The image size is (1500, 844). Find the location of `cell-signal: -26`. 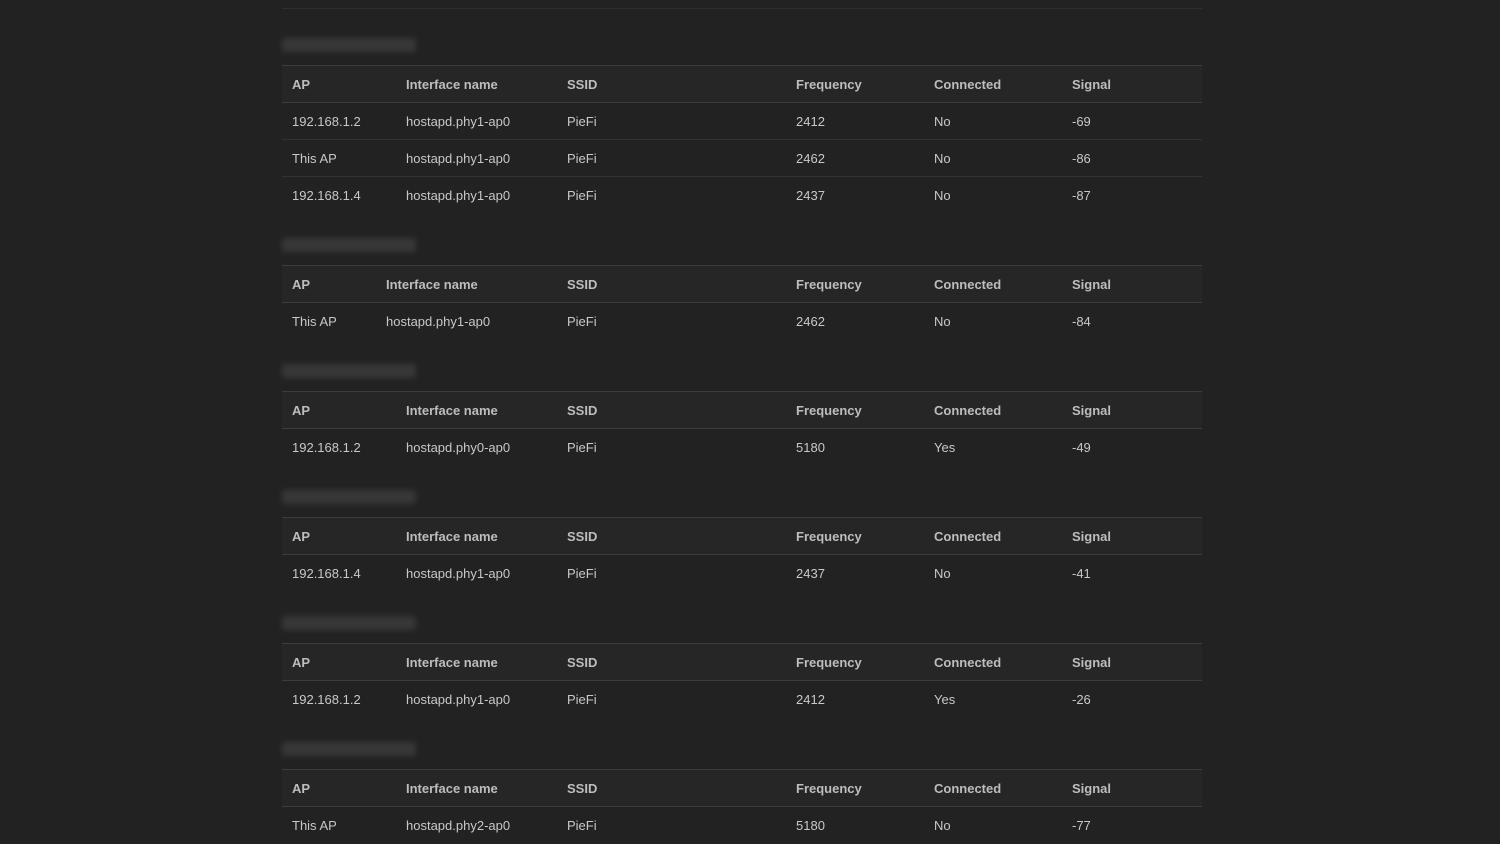

cell-signal: -26 is located at coordinates (1081, 699).